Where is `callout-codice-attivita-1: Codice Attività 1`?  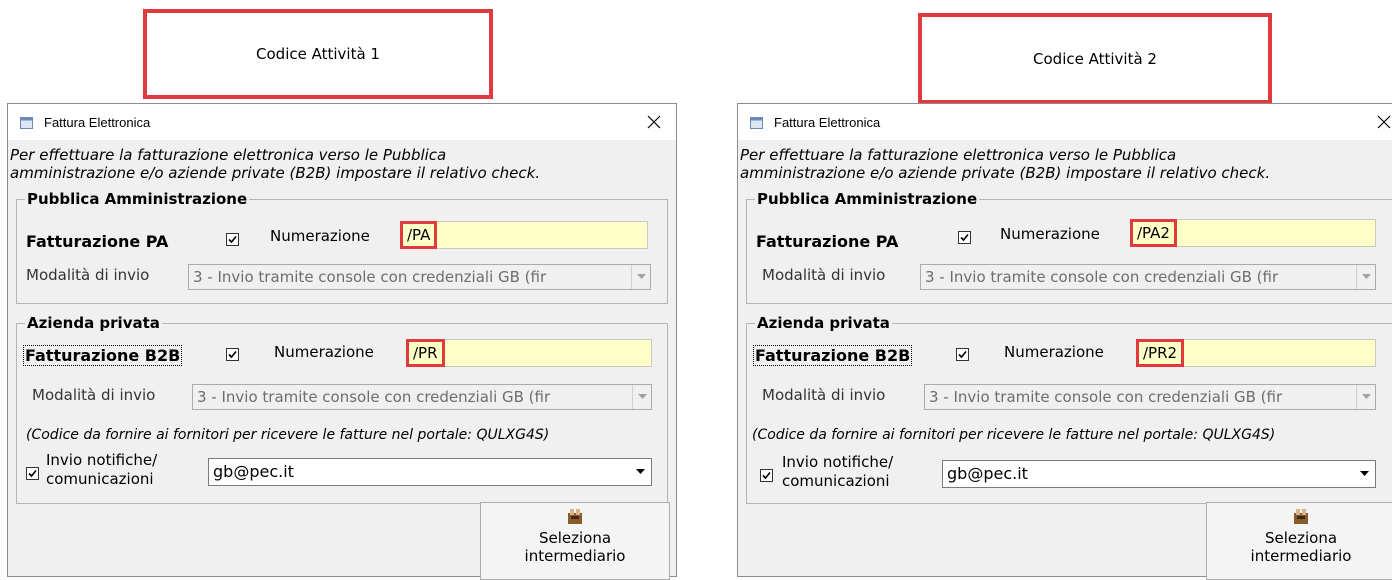
callout-codice-attivita-1: Codice Attività 1 is located at coordinates (318, 54).